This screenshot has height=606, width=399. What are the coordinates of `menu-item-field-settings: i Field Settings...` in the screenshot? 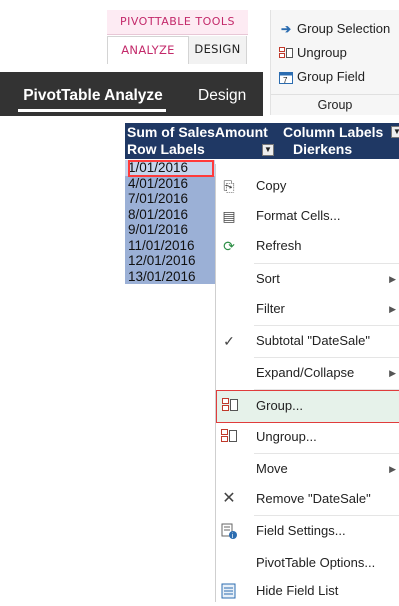 It's located at (307, 531).